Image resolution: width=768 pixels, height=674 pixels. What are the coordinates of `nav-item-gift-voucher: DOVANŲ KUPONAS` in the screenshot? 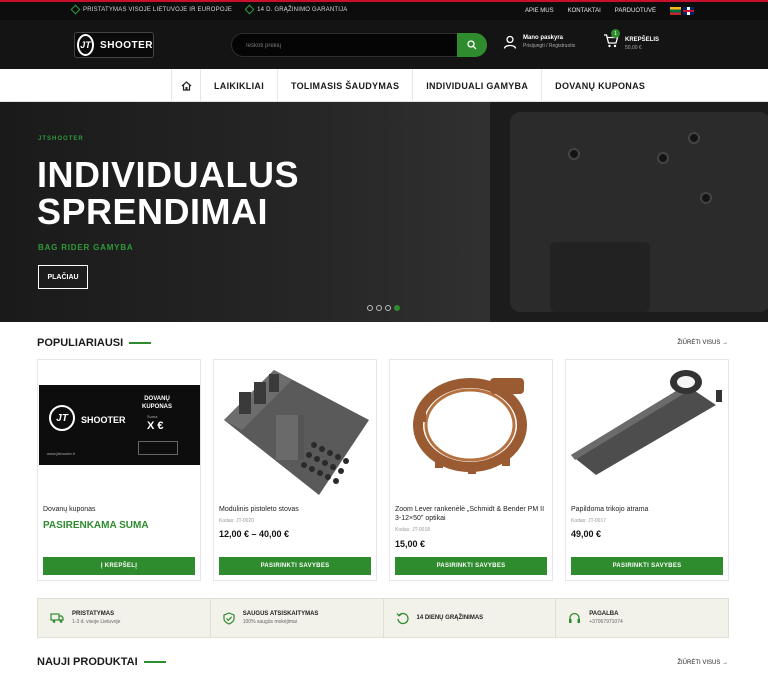 It's located at (600, 85).